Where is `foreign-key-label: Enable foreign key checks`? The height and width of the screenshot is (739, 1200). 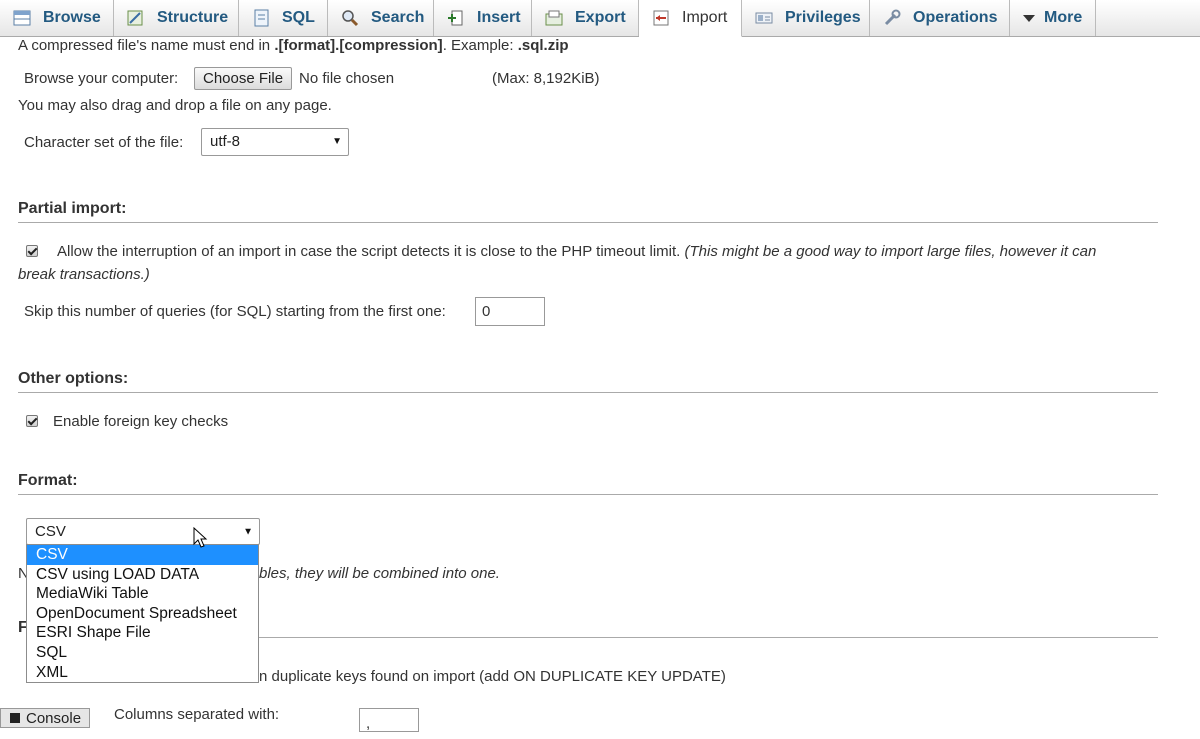
foreign-key-label: Enable foreign key checks is located at coordinates (141, 421).